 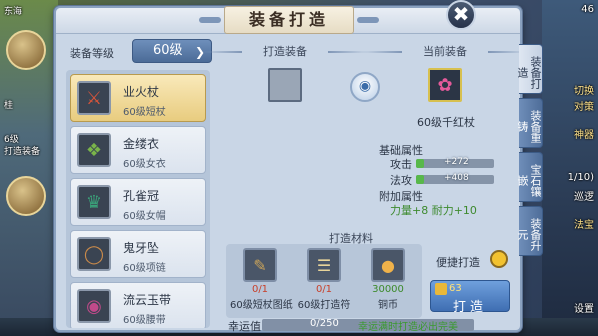 I want to click on item-type: 60级项链, so click(x=144, y=268).